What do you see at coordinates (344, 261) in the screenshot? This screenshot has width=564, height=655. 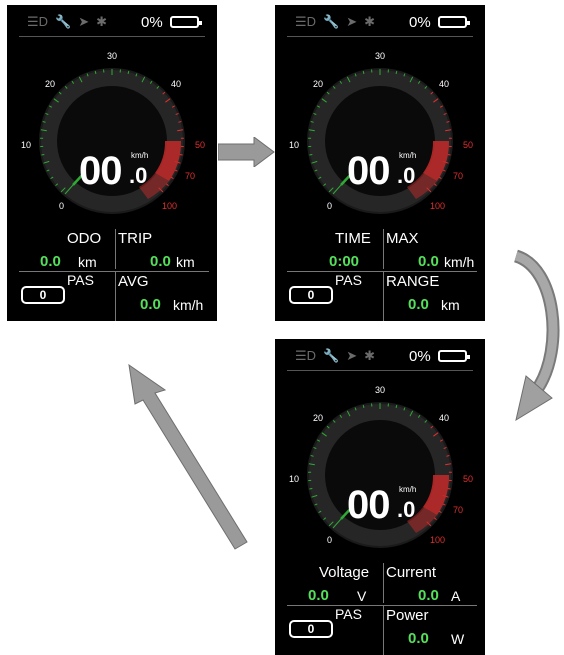 I see `left-value: 0:00` at bounding box center [344, 261].